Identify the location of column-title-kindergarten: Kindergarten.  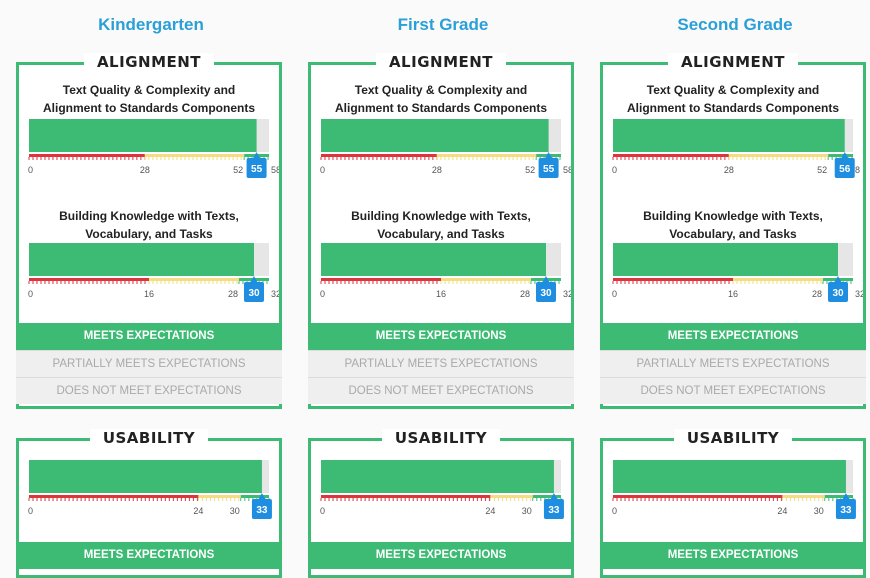
(151, 24).